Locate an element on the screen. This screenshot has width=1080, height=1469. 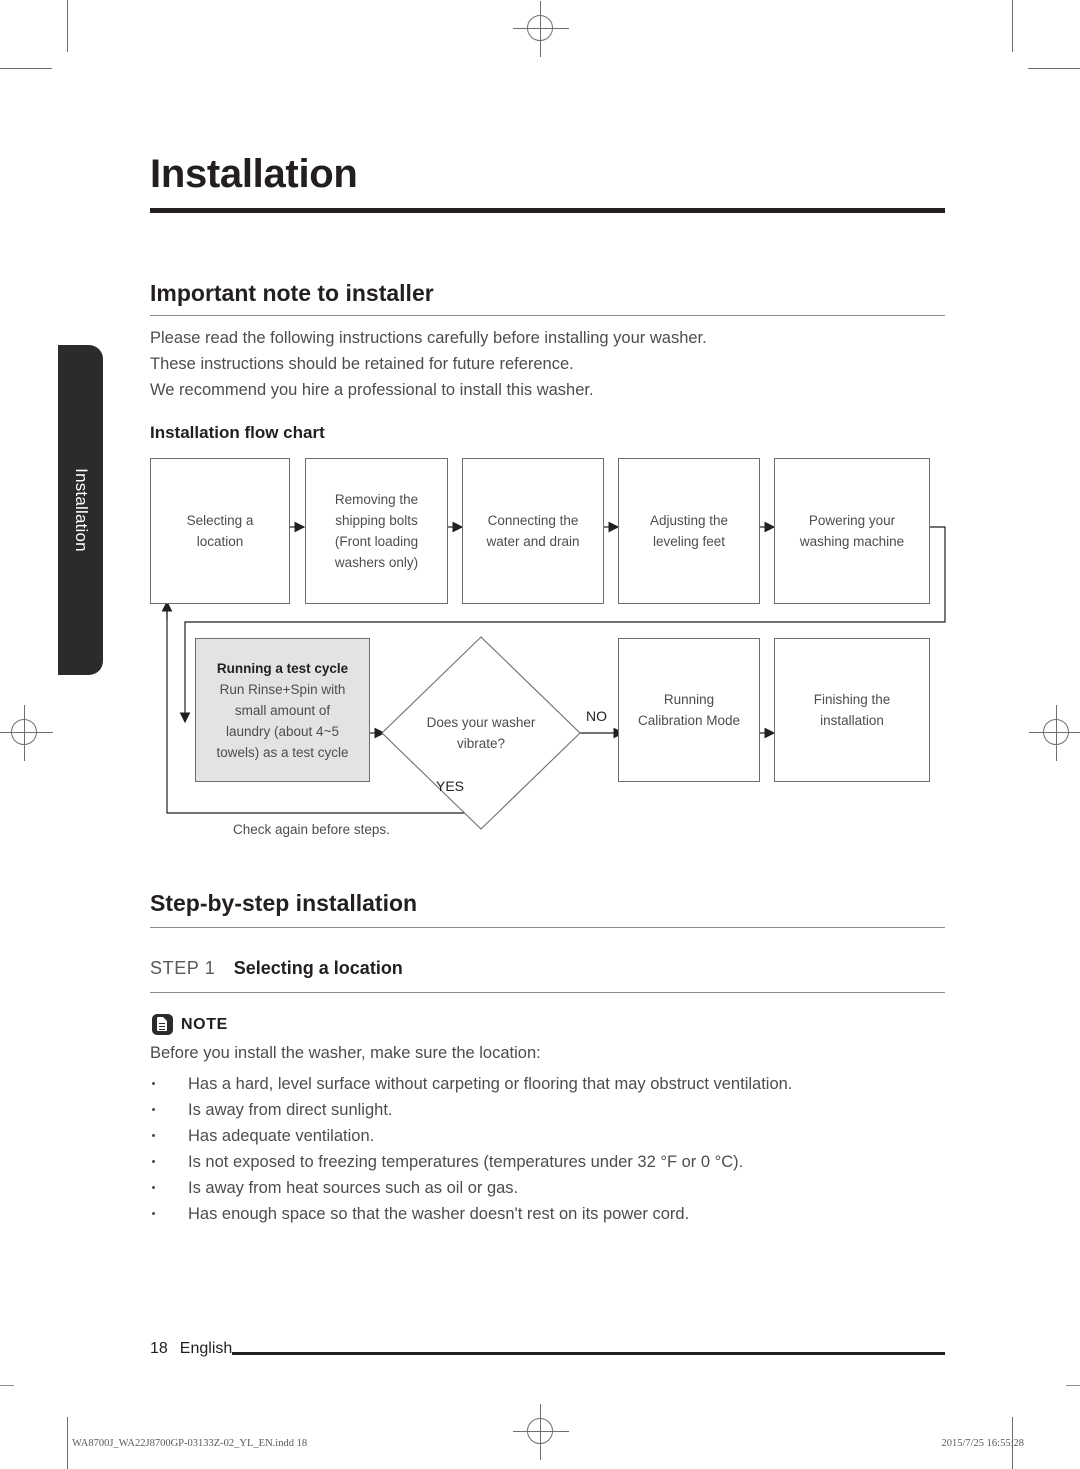
page-folio: 18 English is located at coordinates (191, 1349).